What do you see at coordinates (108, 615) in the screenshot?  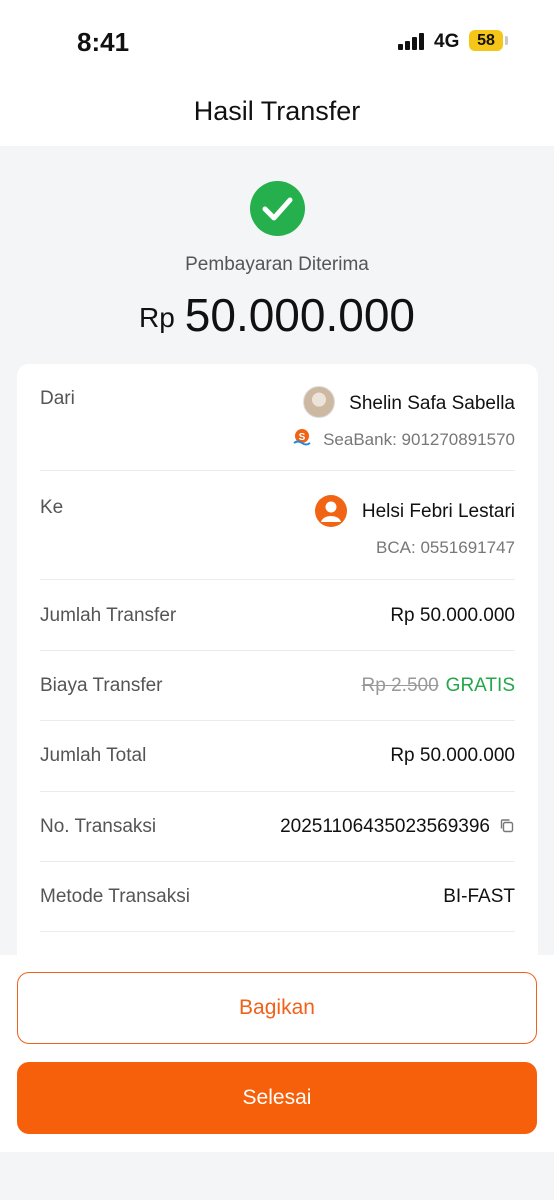 I see `transfer-amount-label: Jumlah Transfer` at bounding box center [108, 615].